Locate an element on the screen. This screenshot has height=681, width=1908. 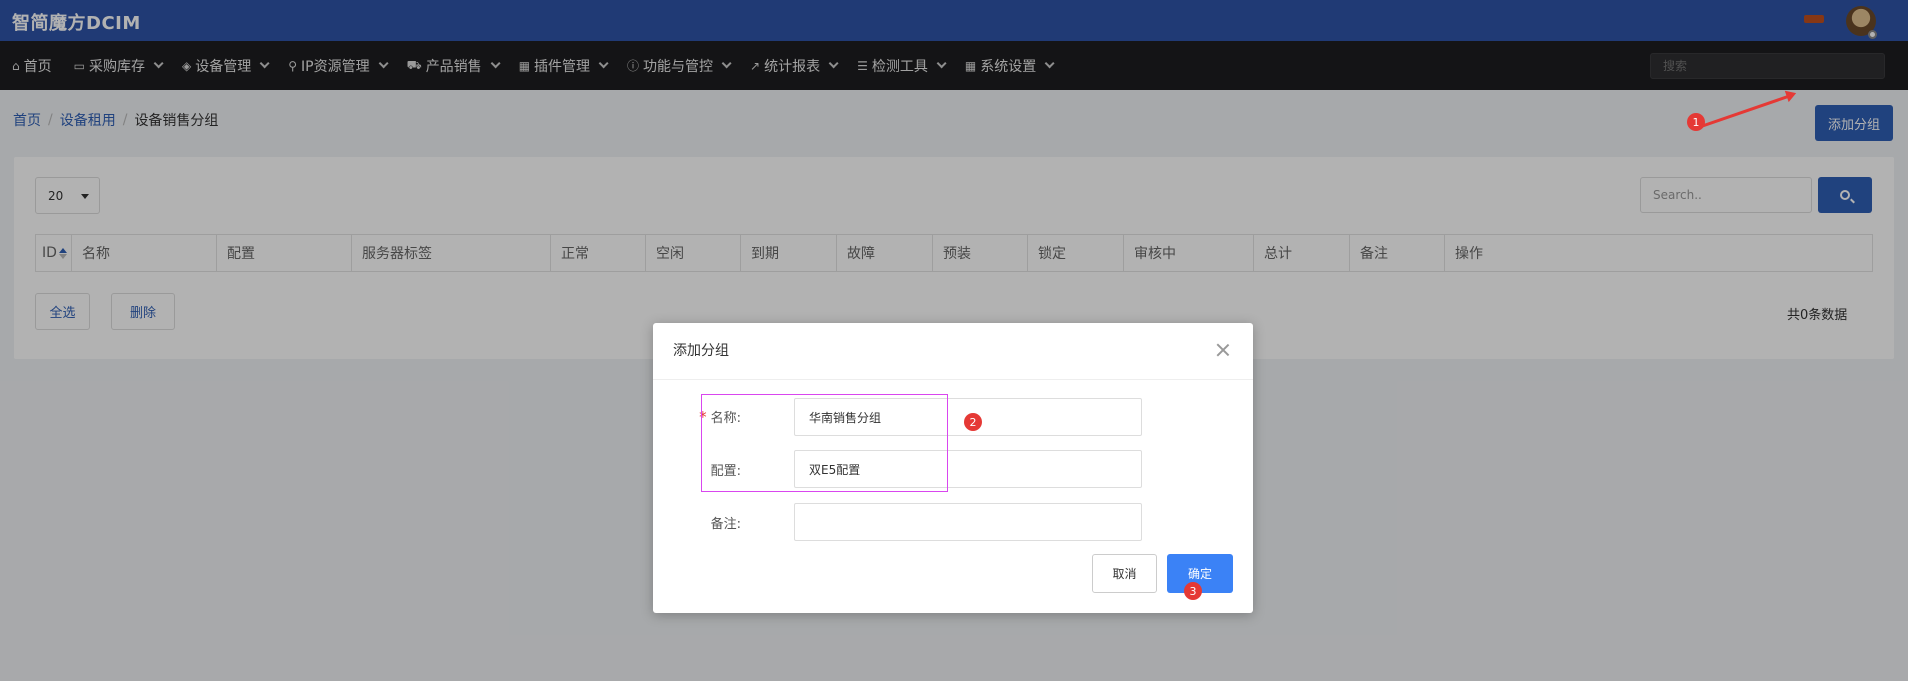
remark-label: 备注: is located at coordinates (725, 524).